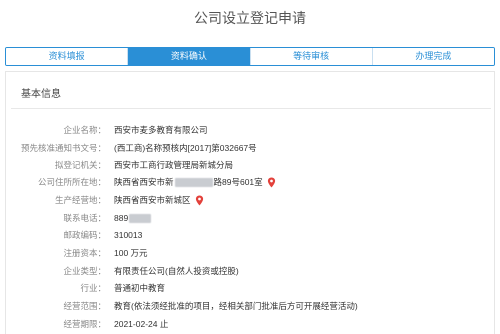 This screenshot has width=500, height=334. Describe the element at coordinates (131, 253) in the screenshot. I see `field-value: 100 万元` at that location.